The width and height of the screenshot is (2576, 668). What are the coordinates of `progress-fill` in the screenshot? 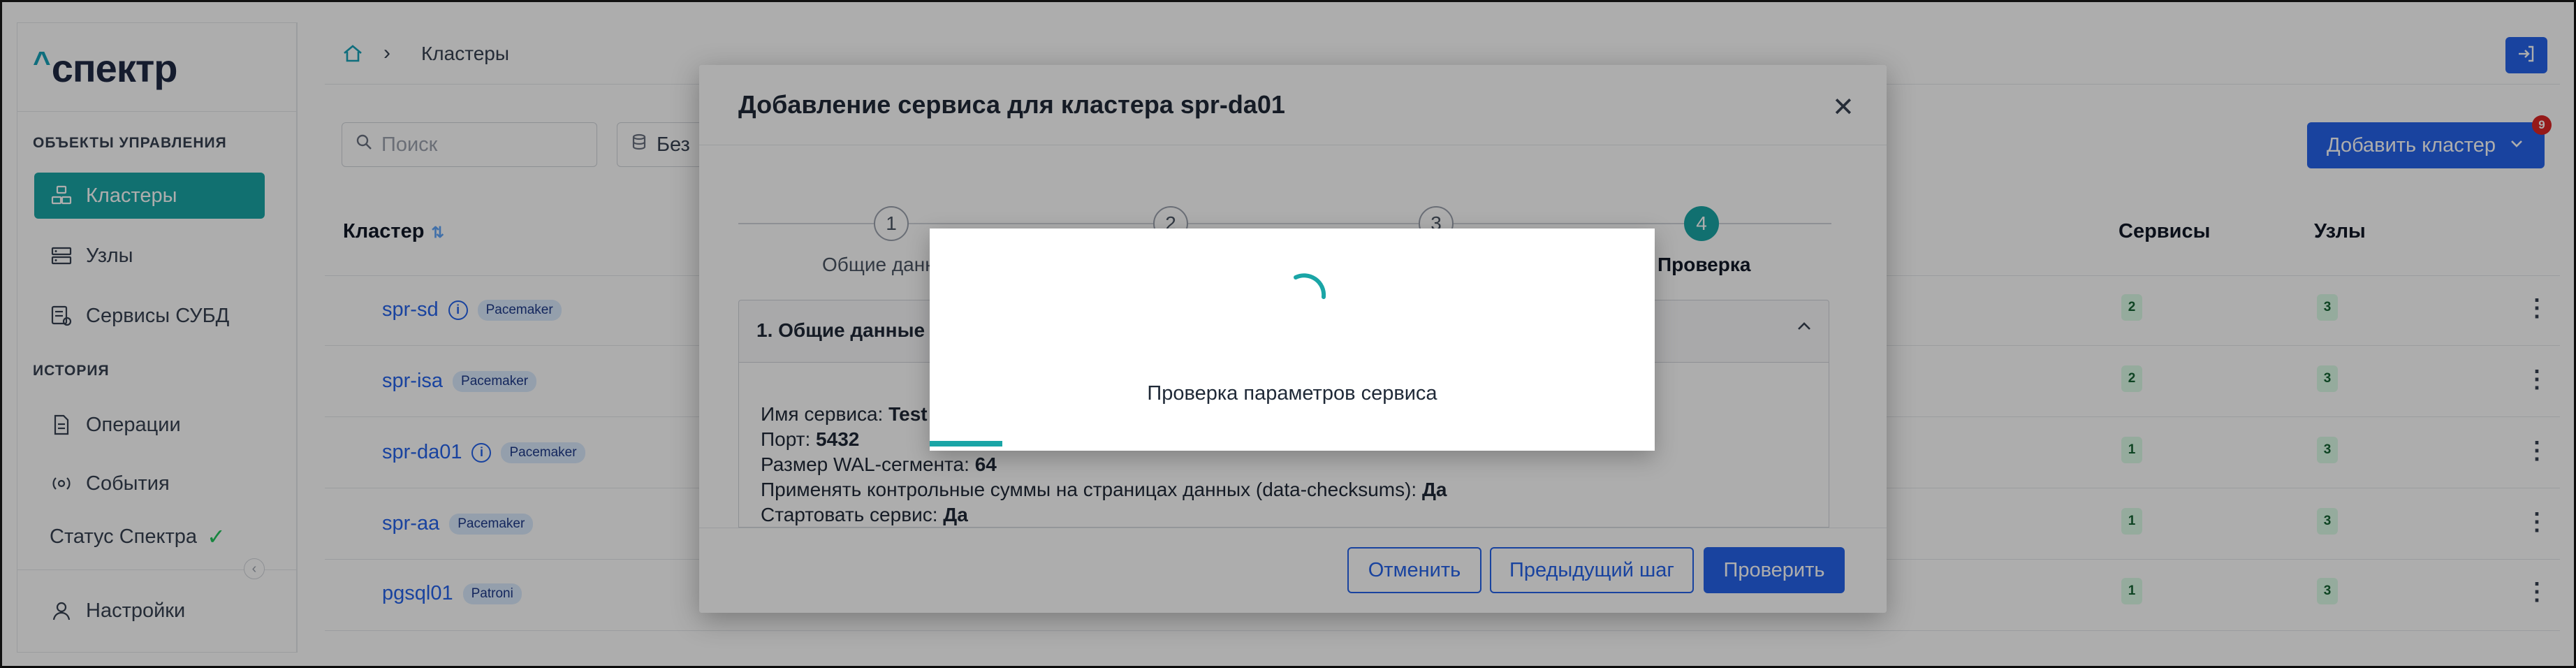 It's located at (966, 444).